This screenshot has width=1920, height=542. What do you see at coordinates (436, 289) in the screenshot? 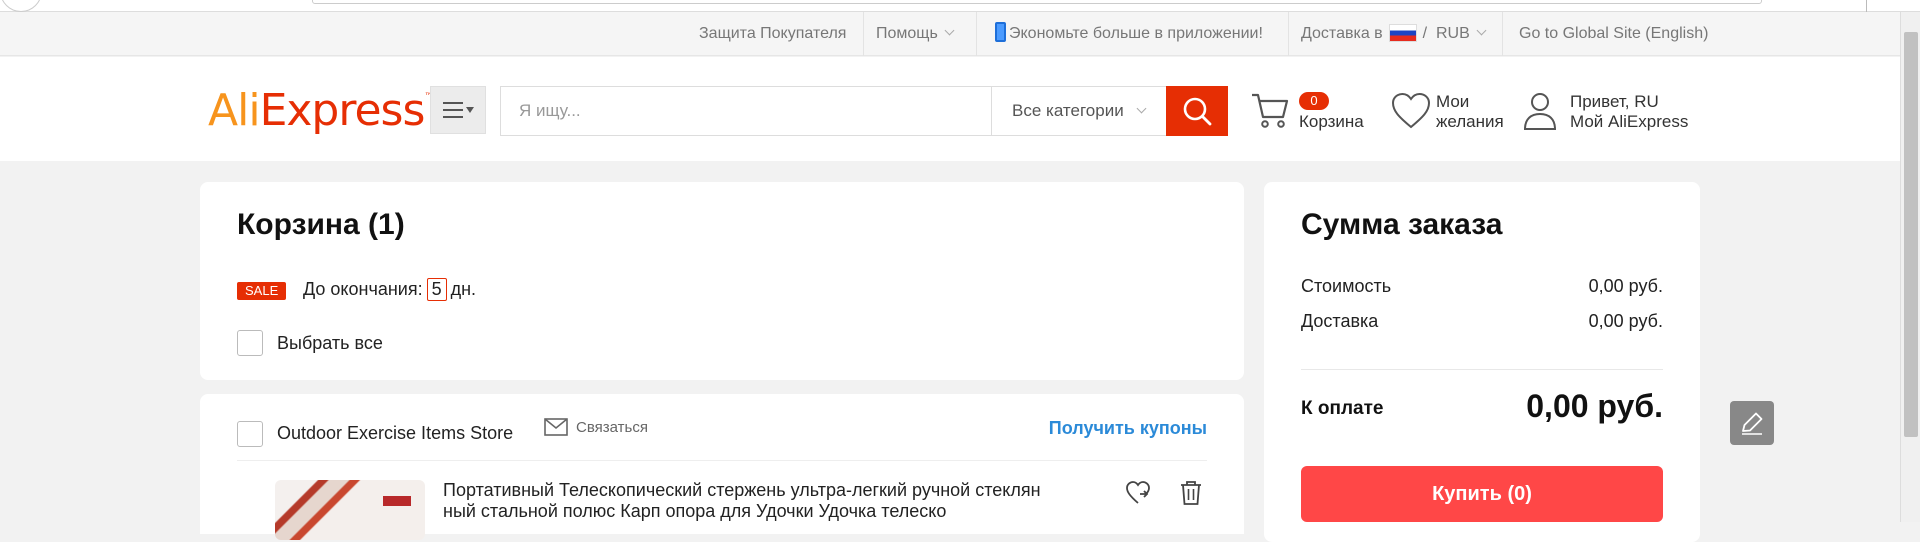
I see `countdown-days: 5` at bounding box center [436, 289].